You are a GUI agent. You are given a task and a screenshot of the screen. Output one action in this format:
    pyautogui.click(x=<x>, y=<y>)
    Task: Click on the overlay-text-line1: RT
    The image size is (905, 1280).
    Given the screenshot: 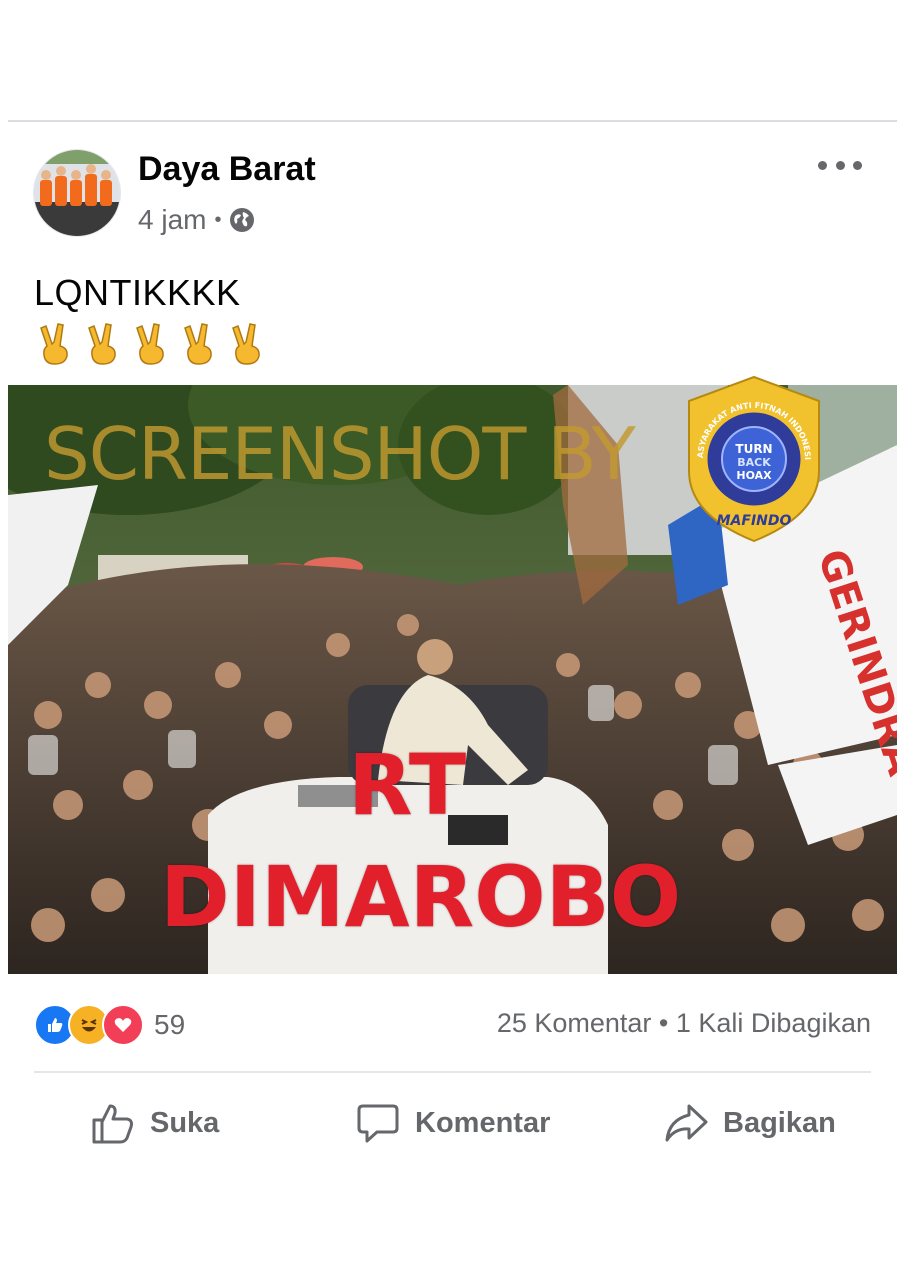 What is the action you would take?
    pyautogui.click(x=407, y=785)
    